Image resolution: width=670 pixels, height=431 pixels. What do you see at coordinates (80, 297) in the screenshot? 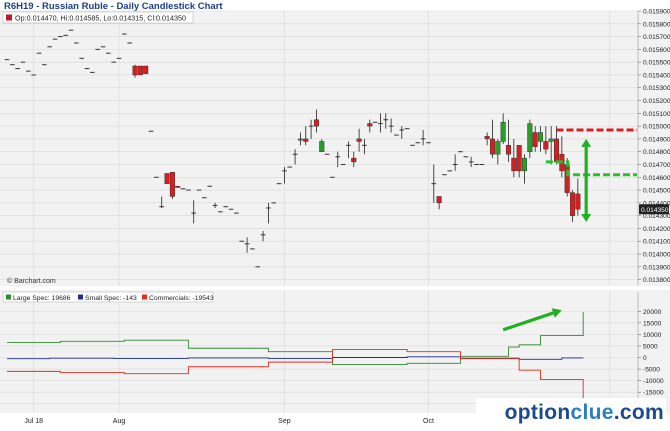
I see `legend-swatch-small-spec` at bounding box center [80, 297].